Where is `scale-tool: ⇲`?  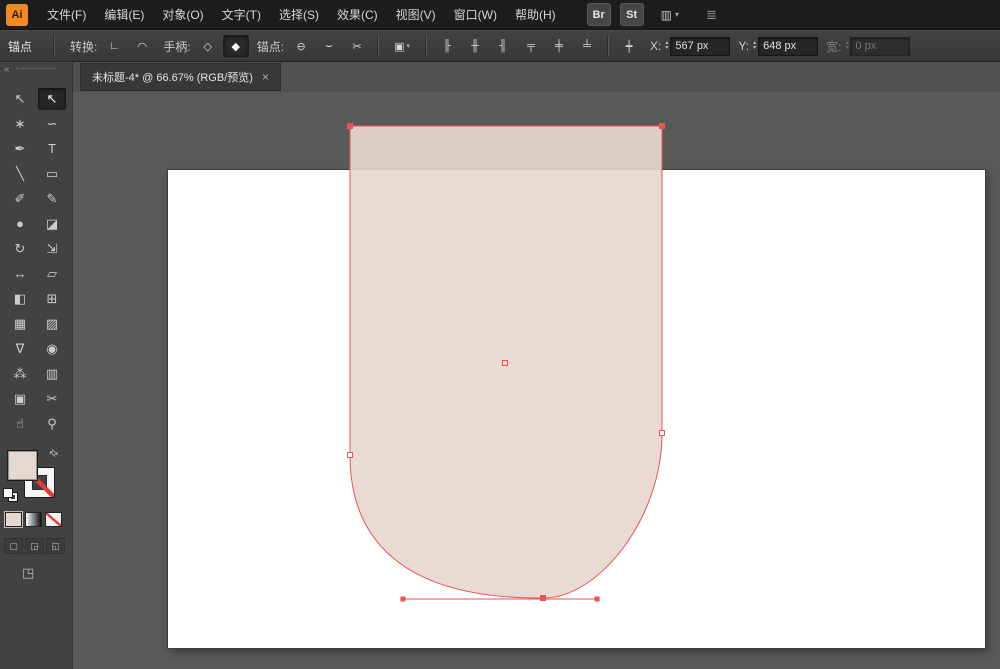
scale-tool: ⇲ is located at coordinates (52, 249).